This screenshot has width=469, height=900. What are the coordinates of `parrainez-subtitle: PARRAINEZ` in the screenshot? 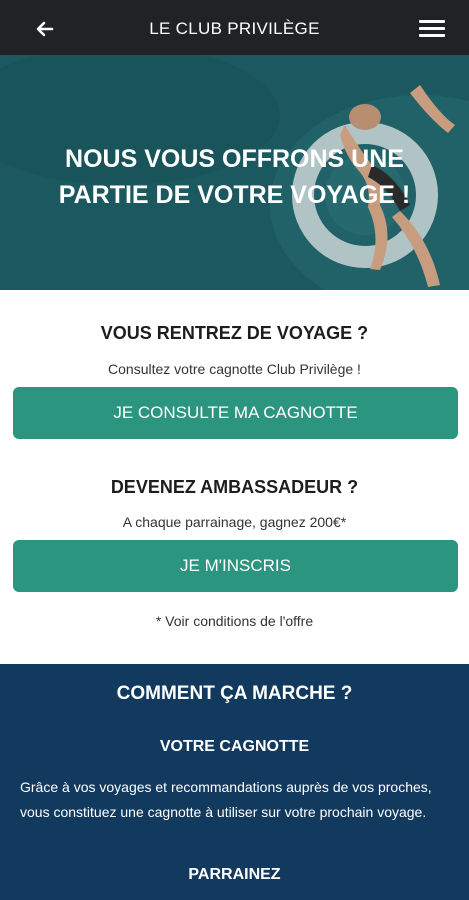 It's located at (234, 874).